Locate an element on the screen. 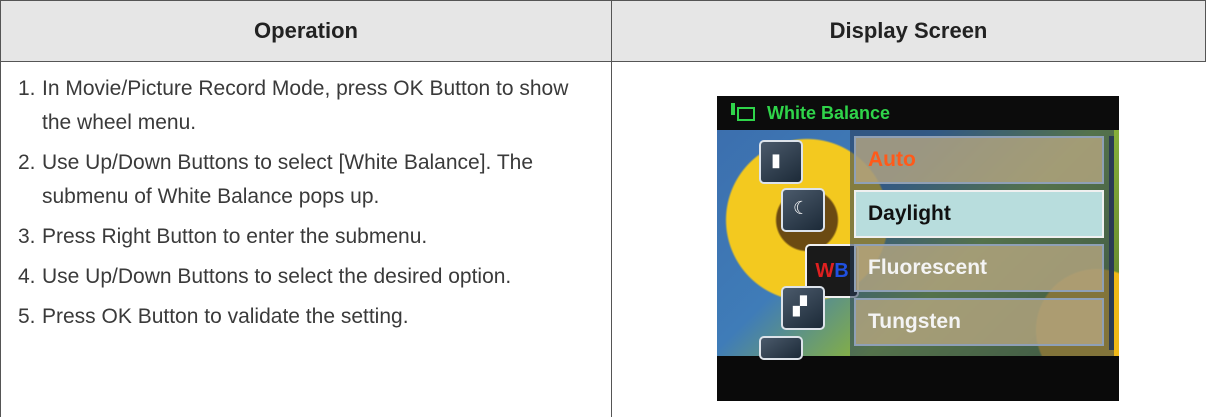  white-balance-submenu: Auto Daylight Fluorescent Tungsten is located at coordinates (982, 243).